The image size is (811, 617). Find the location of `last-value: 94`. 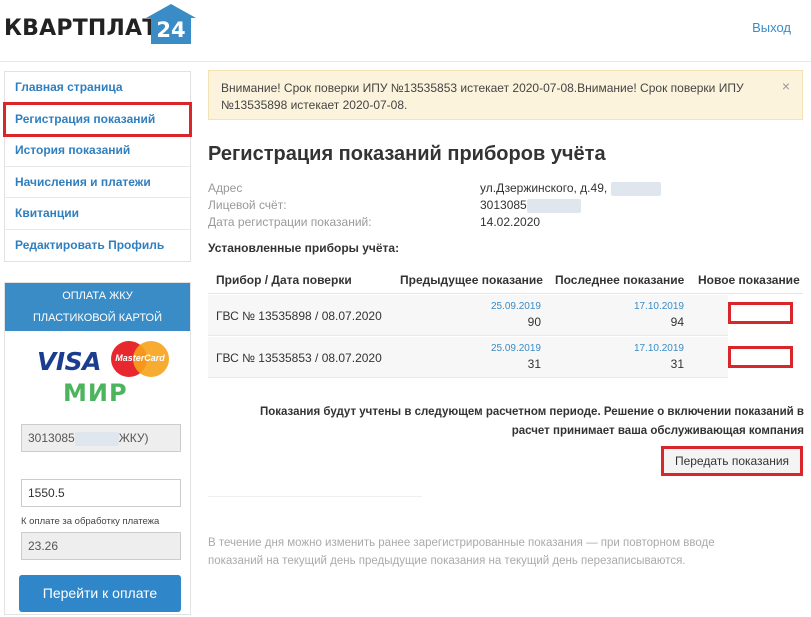

last-value: 94 is located at coordinates (677, 322).